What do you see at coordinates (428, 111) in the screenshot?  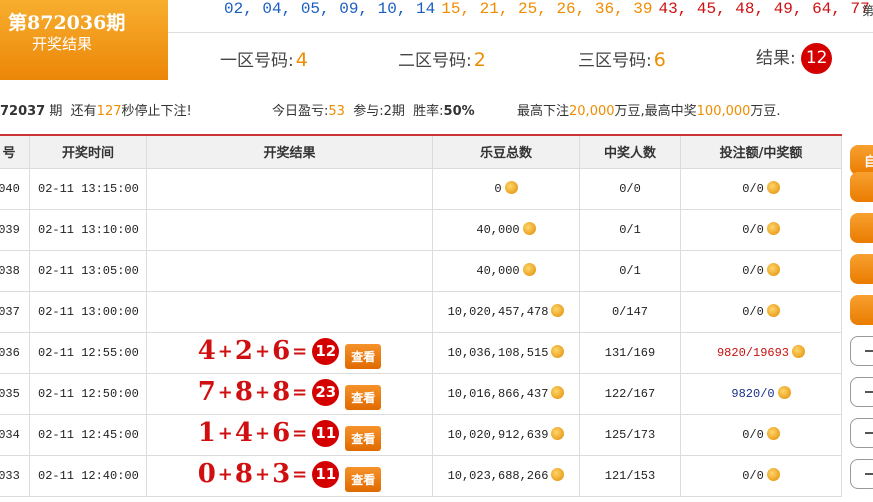 I see `win-rate-label: 胜率:` at bounding box center [428, 111].